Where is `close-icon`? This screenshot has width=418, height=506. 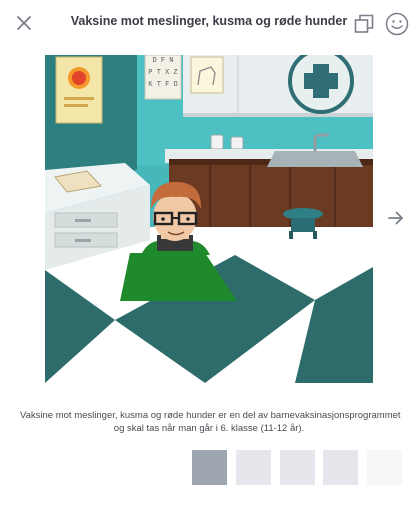
close-icon is located at coordinates (24, 23).